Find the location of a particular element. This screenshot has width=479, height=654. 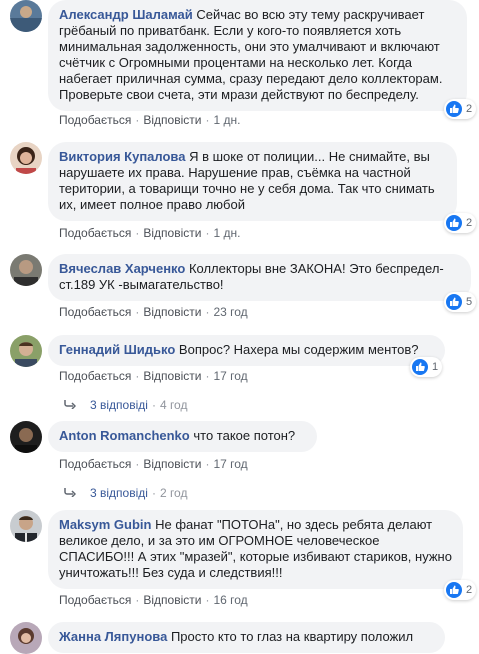

comment-text: Вопрос? Нахера мы содержим ментов? is located at coordinates (298, 349).